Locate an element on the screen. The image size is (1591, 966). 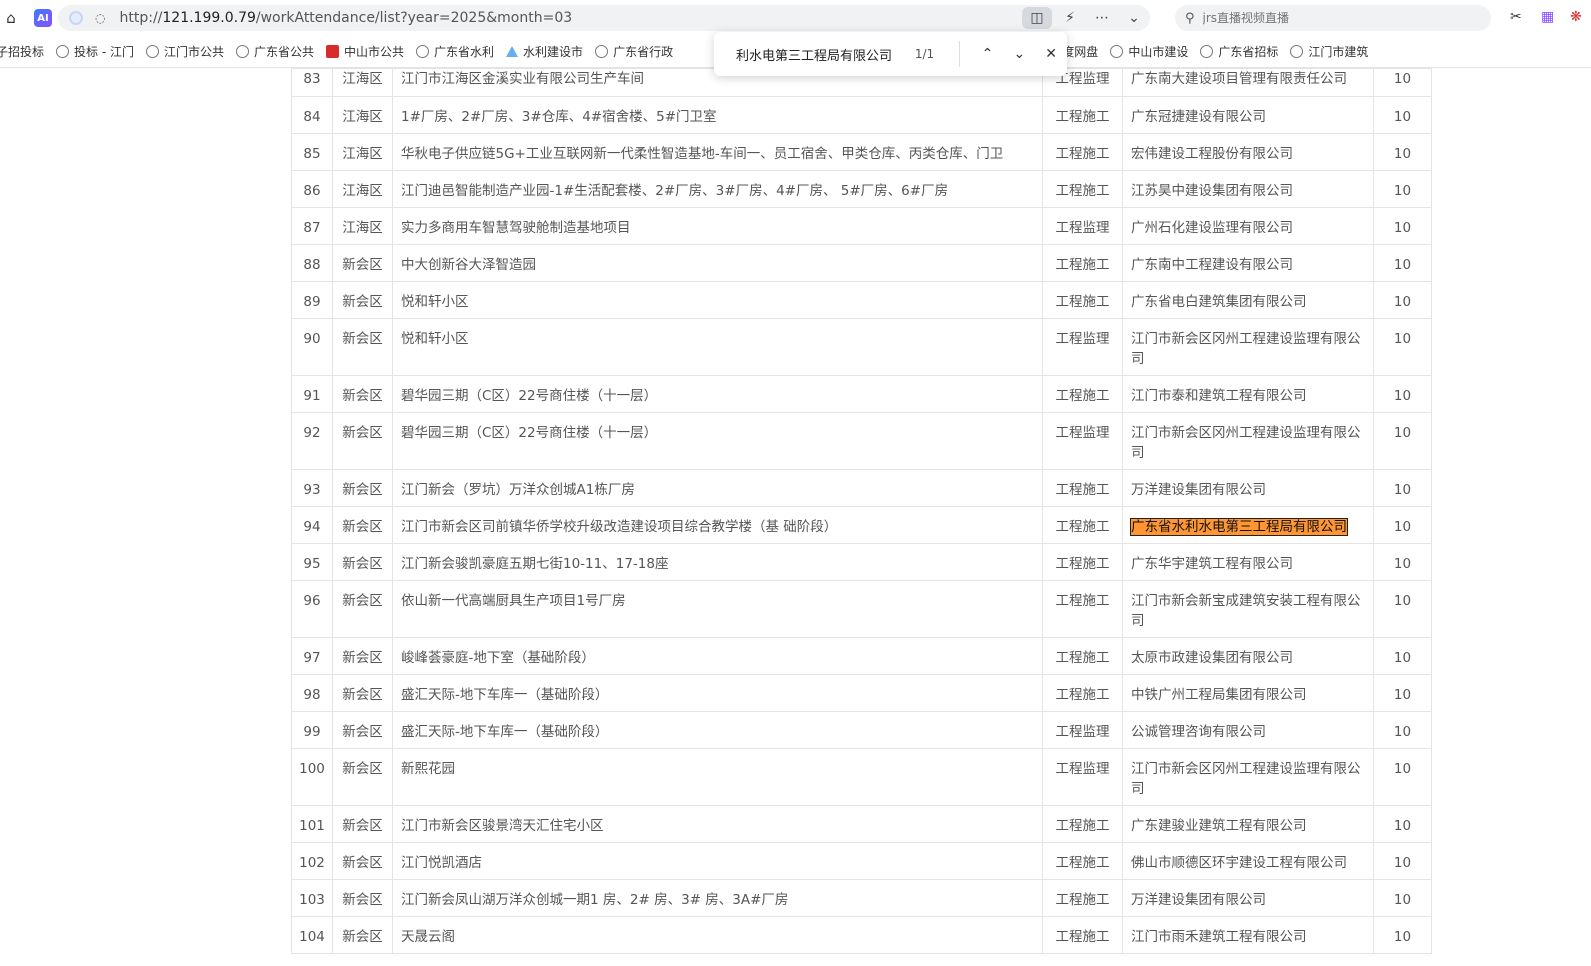
row-company: 中铁广州工程局集团有限公司 is located at coordinates (1248, 693).